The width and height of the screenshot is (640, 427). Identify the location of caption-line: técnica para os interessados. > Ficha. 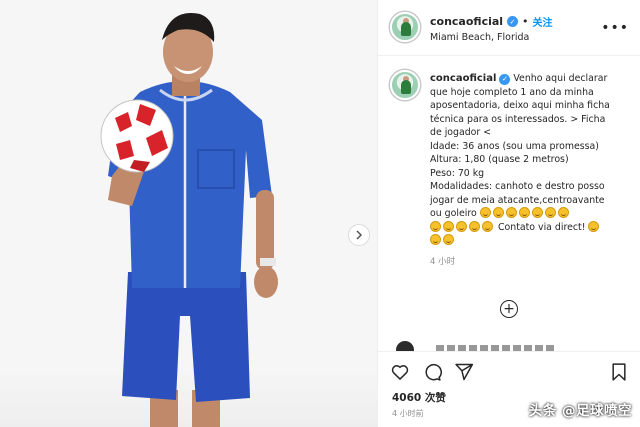
(518, 119).